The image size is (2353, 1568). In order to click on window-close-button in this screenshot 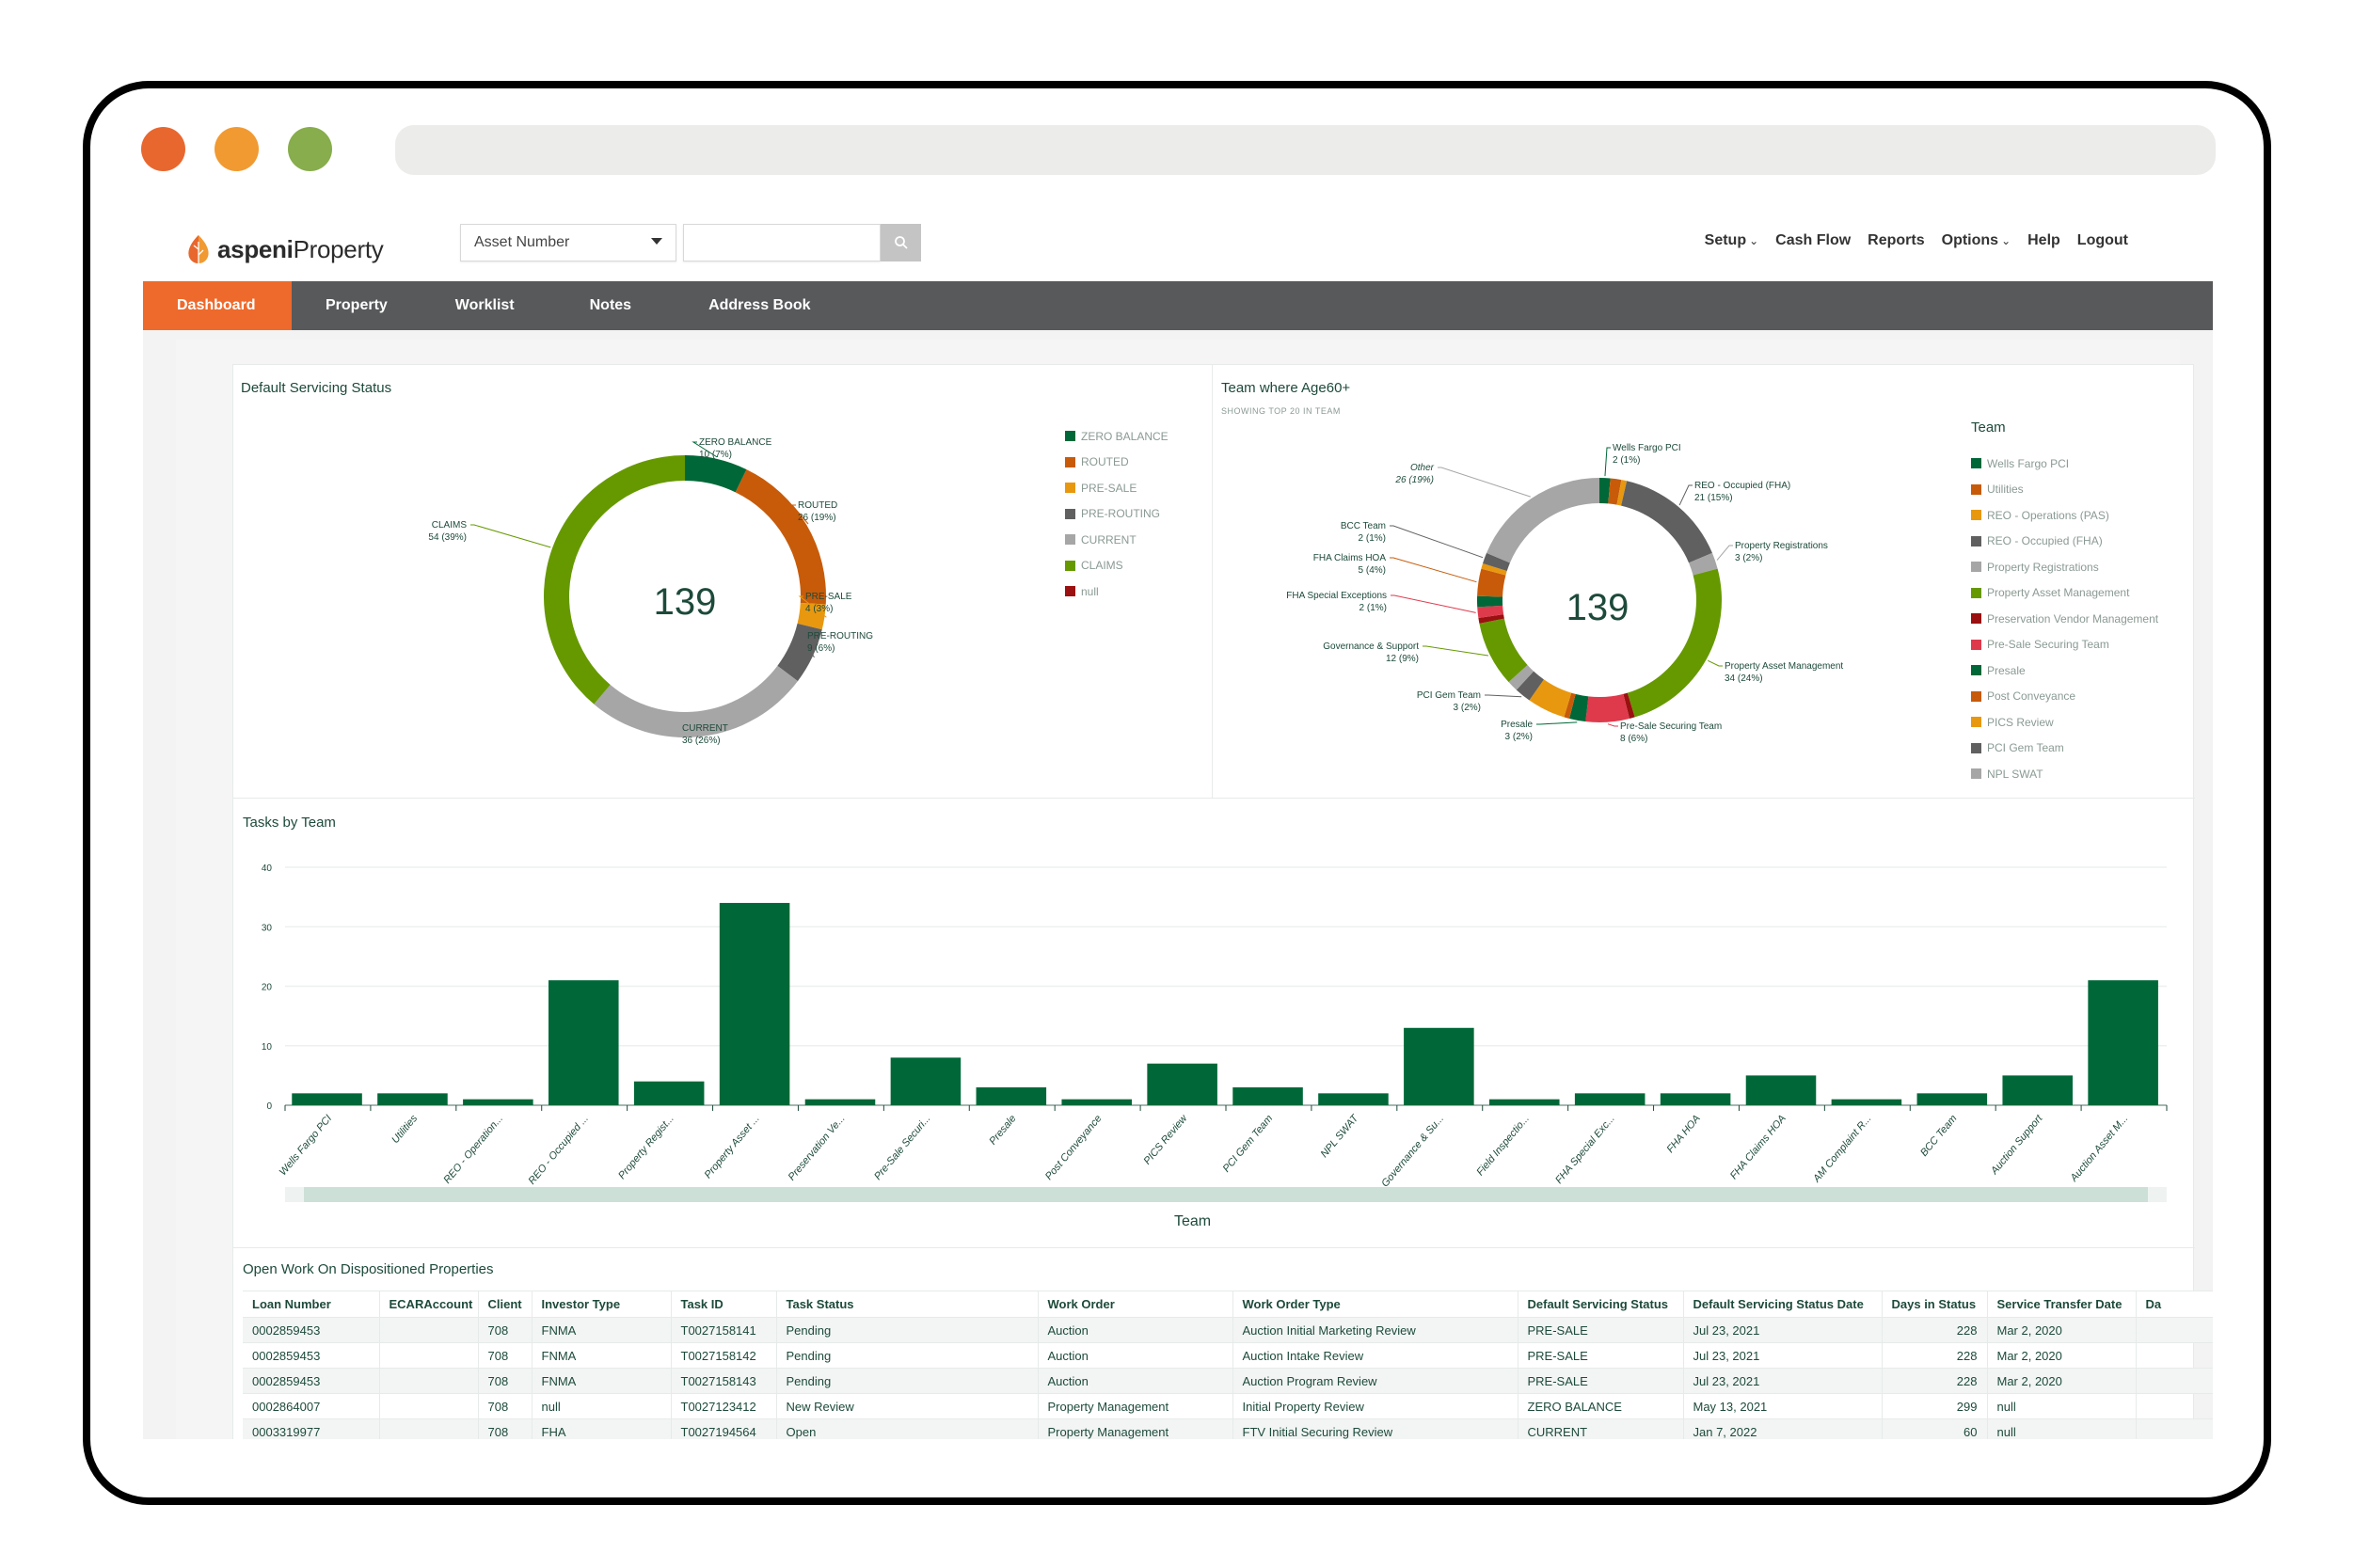, I will do `click(163, 149)`.